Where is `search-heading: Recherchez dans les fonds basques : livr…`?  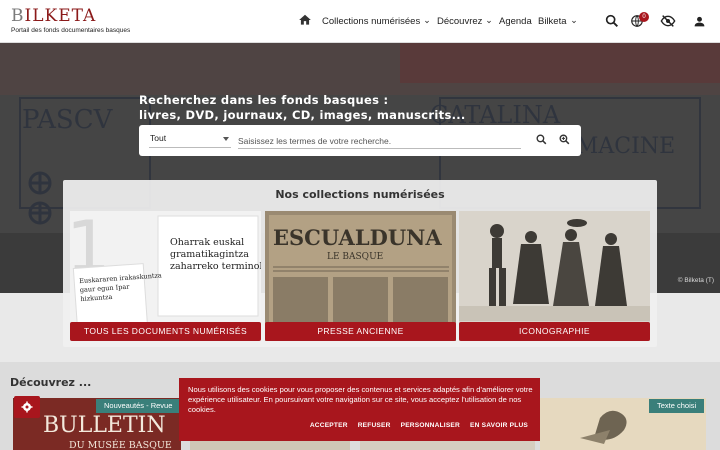
search-heading: Recherchez dans les fonds basques : livr… is located at coordinates (302, 108).